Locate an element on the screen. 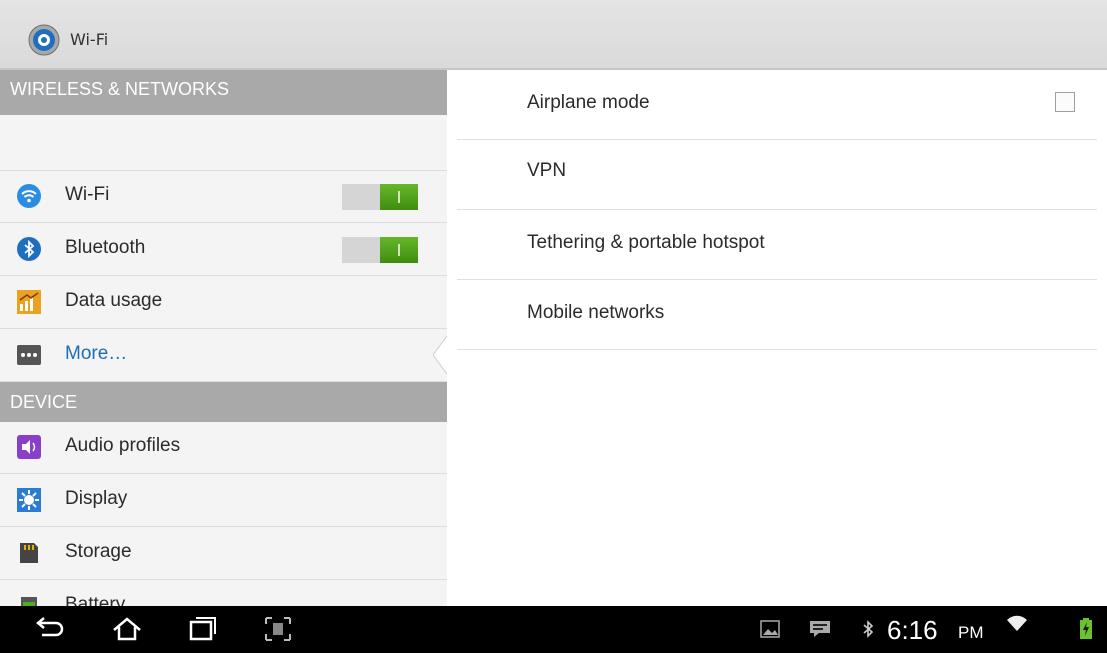 The width and height of the screenshot is (1107, 653). sidebar-item-label: Data usage is located at coordinates (114, 300).